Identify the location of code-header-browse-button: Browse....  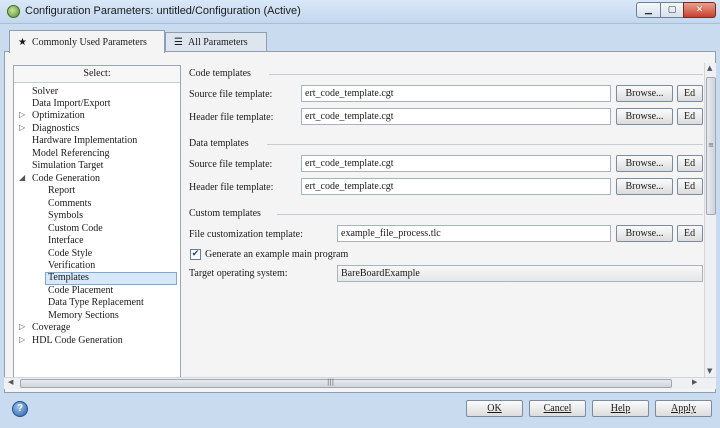
(644, 116).